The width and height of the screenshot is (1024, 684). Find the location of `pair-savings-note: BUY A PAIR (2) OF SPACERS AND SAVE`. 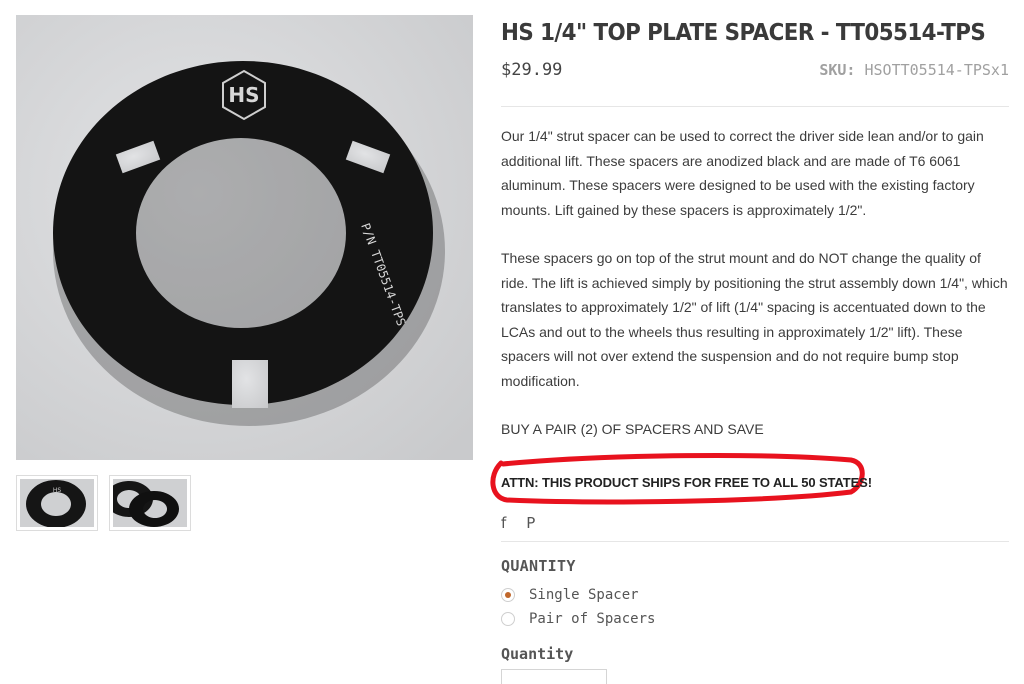

pair-savings-note: BUY A PAIR (2) OF SPACERS AND SAVE is located at coordinates (632, 429).